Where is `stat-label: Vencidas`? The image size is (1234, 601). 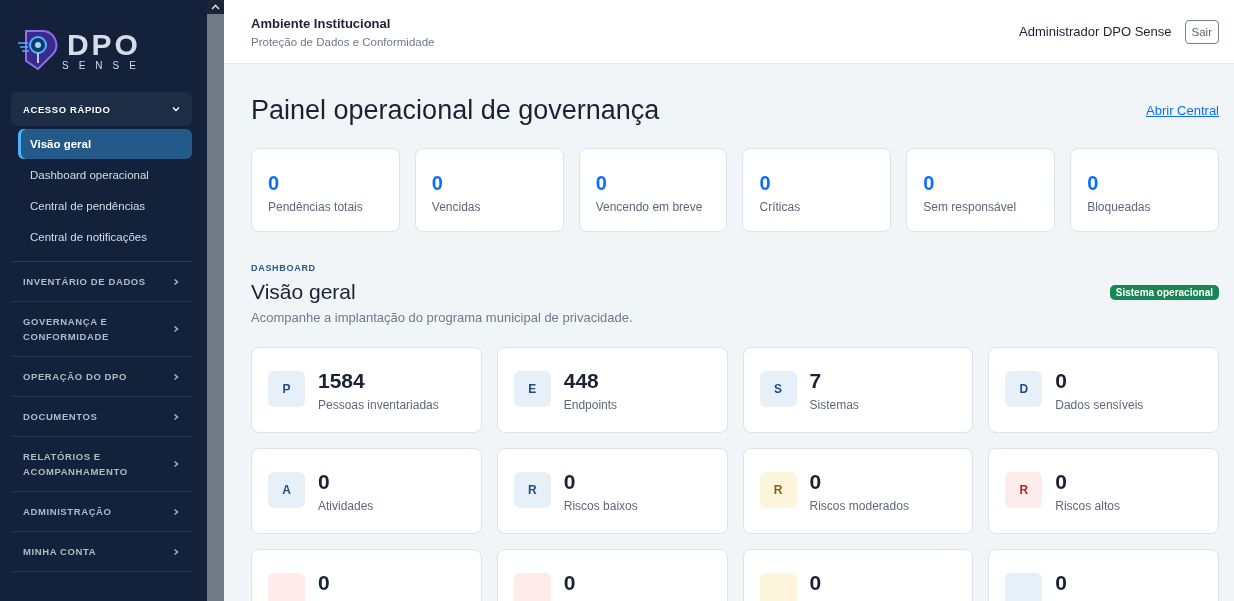
stat-label: Vencidas is located at coordinates (456, 207).